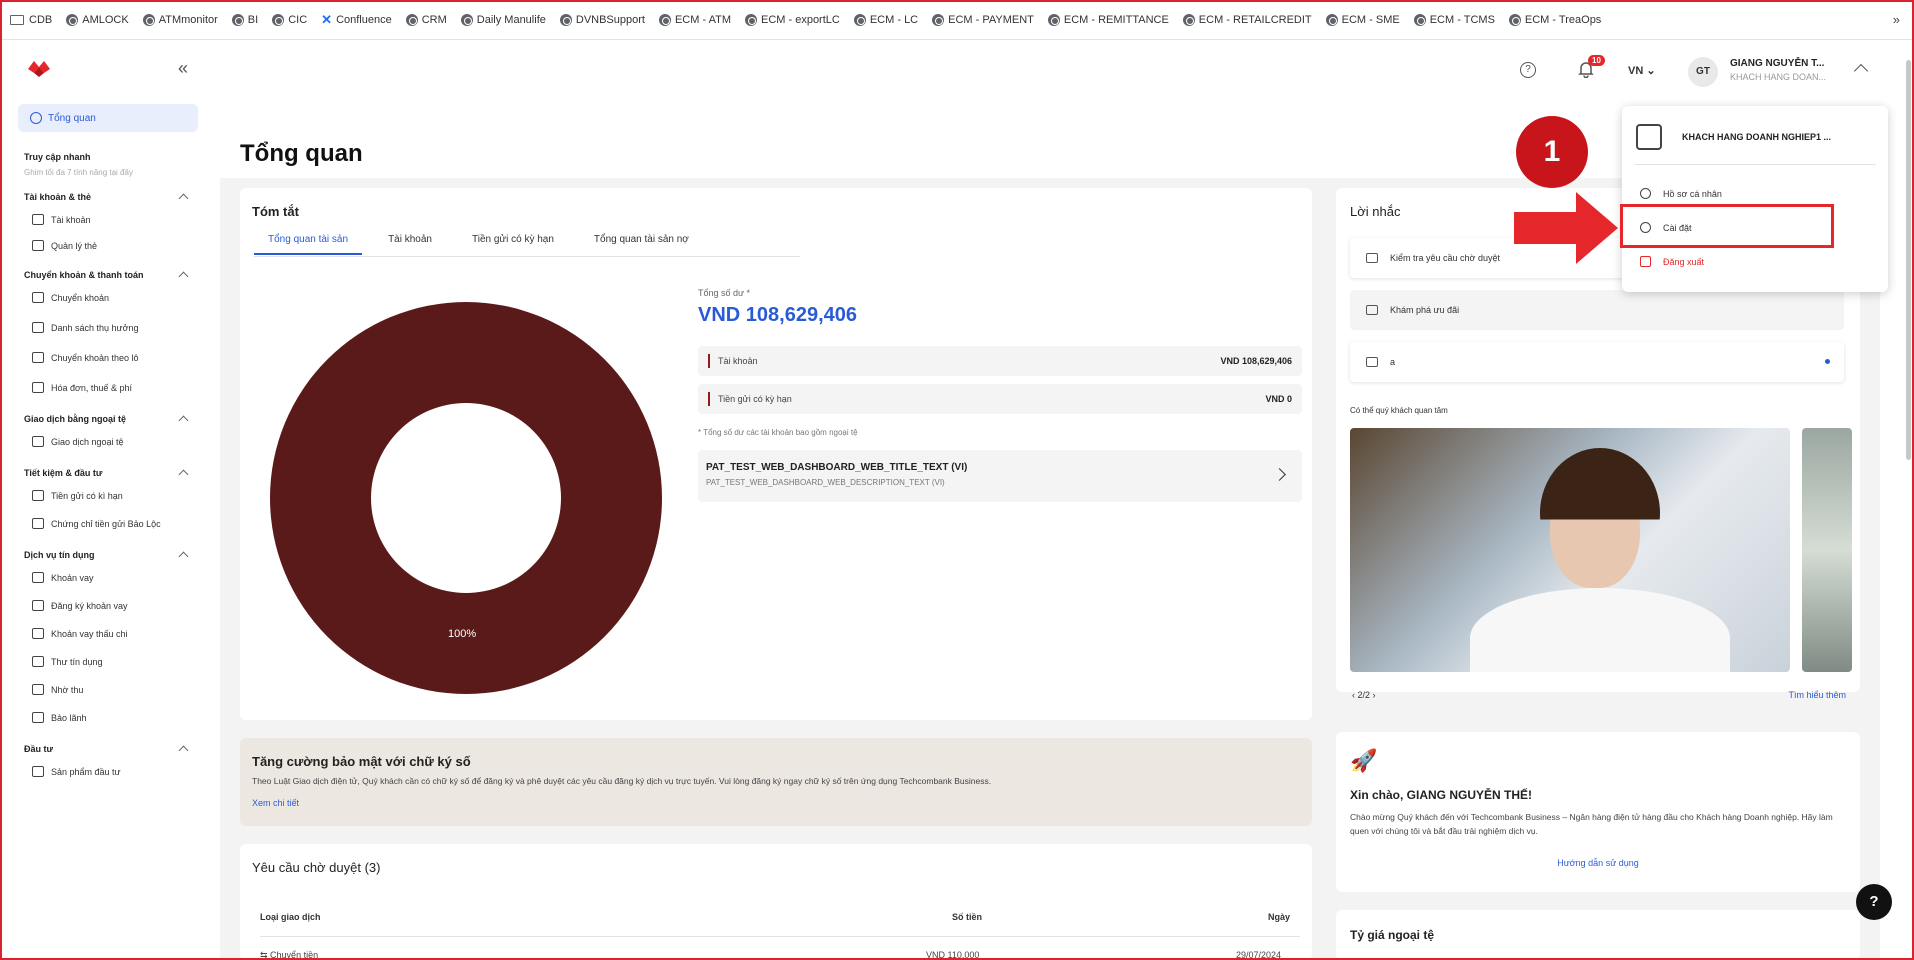 Image resolution: width=1914 pixels, height=960 pixels. I want to click on bookmark-ecm-tcms: ECM - TCMS, so click(1454, 19).